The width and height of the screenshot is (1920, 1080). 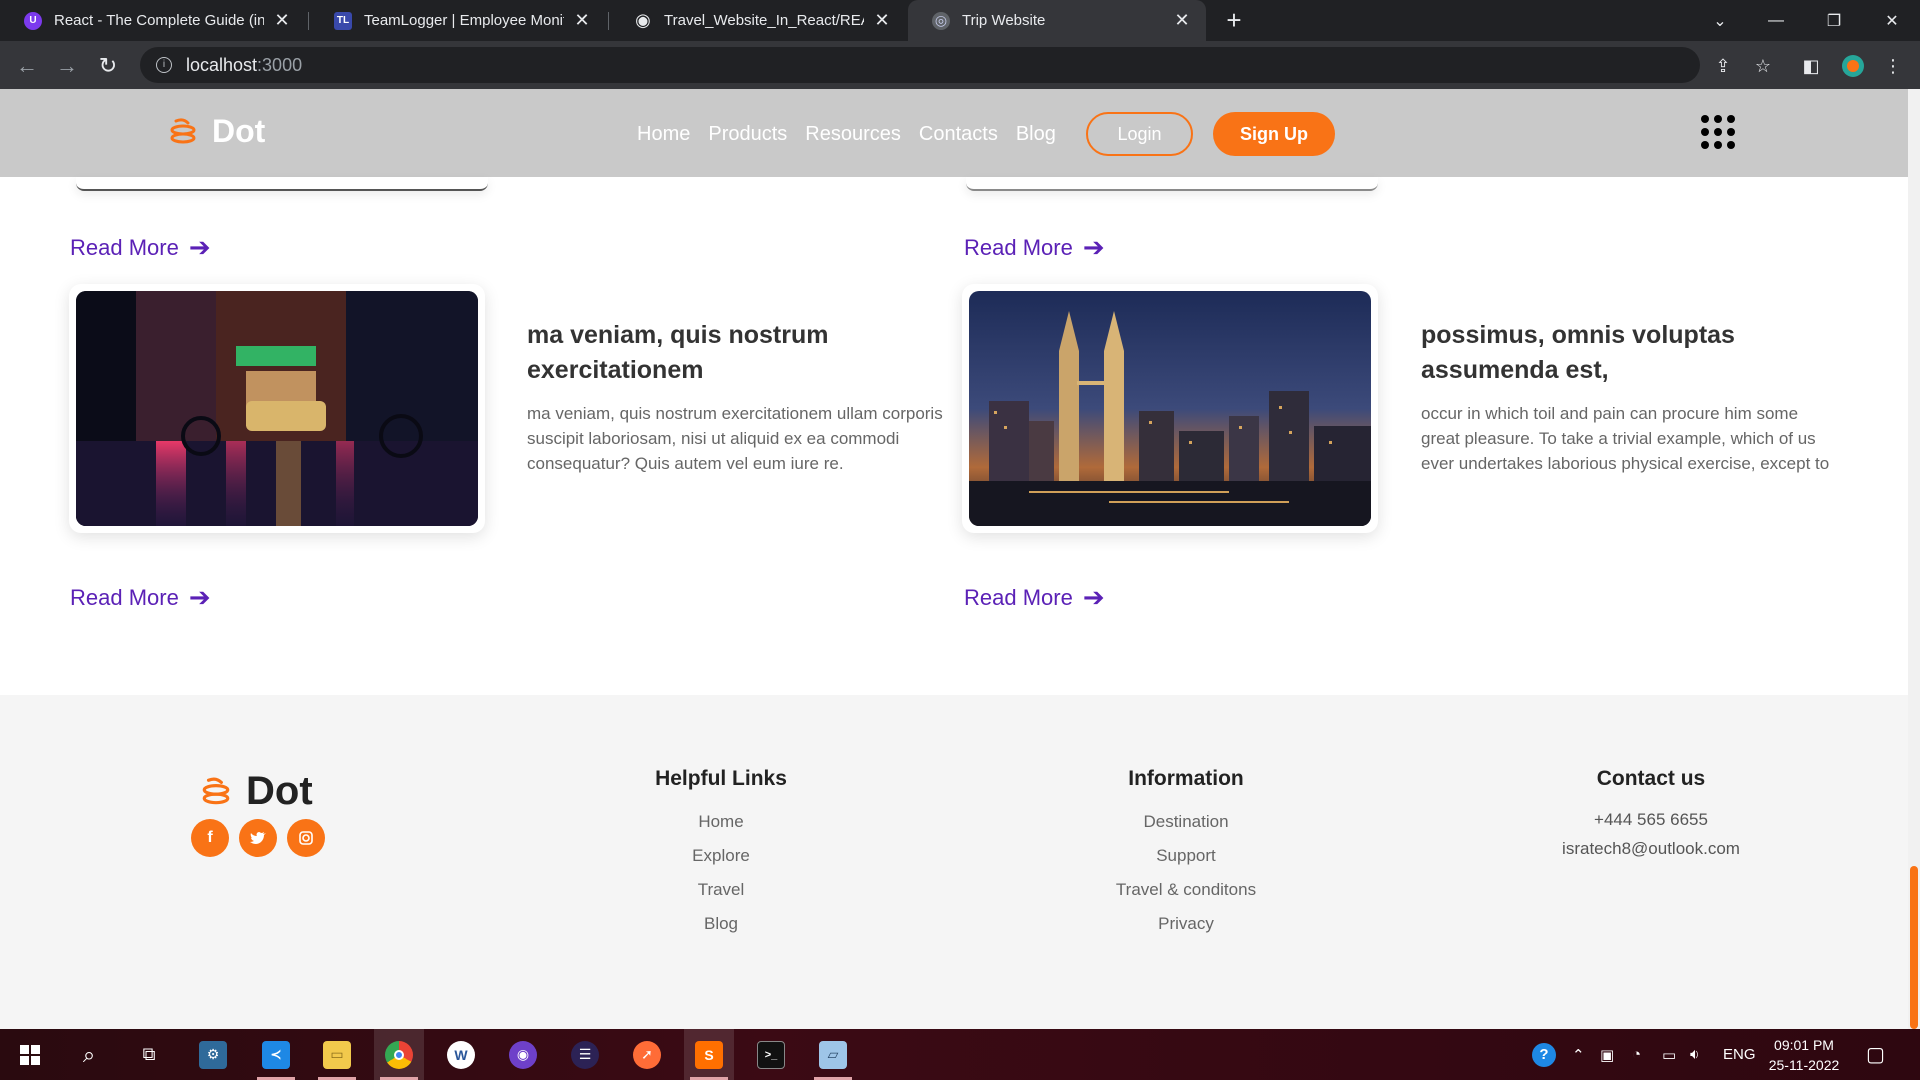 What do you see at coordinates (27, 66) in the screenshot?
I see `back-icon: ←` at bounding box center [27, 66].